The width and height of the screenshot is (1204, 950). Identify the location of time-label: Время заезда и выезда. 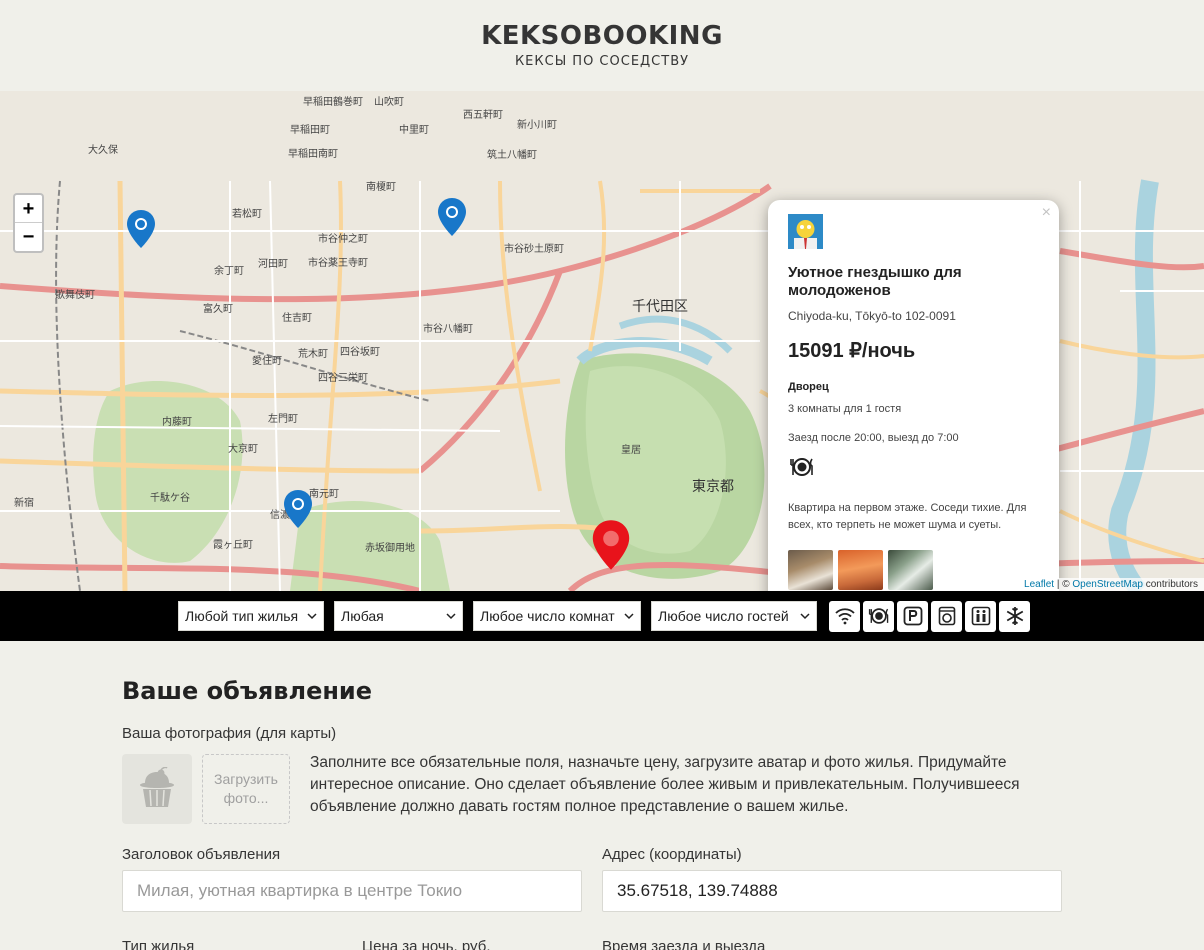
(684, 944).